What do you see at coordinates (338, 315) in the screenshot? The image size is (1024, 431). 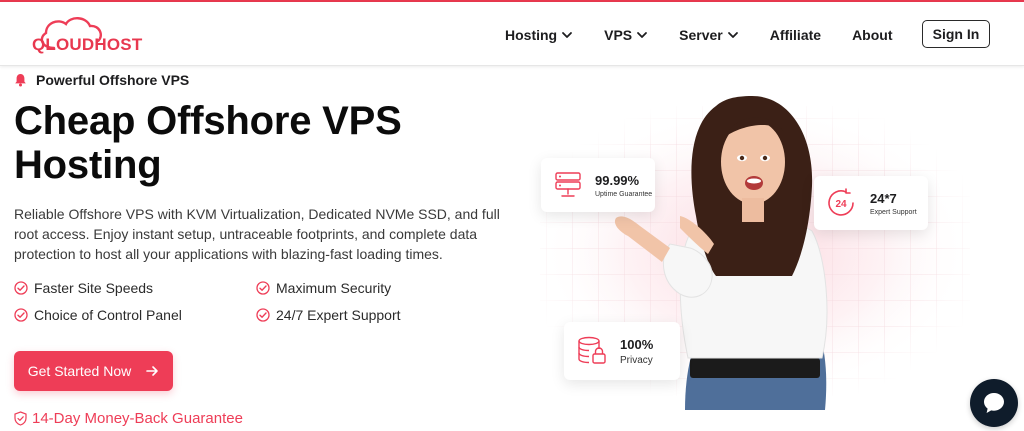 I see `feature-label: 24/7 Expert Support` at bounding box center [338, 315].